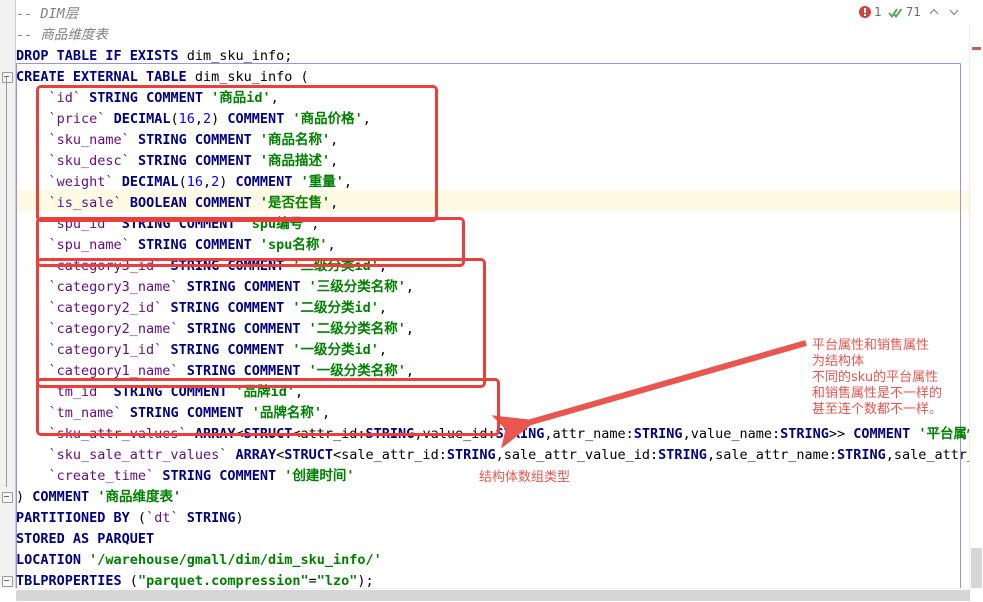  I want to click on code-line: `category1_id` STRING COMMENT '一级分类id',, so click(202, 350).